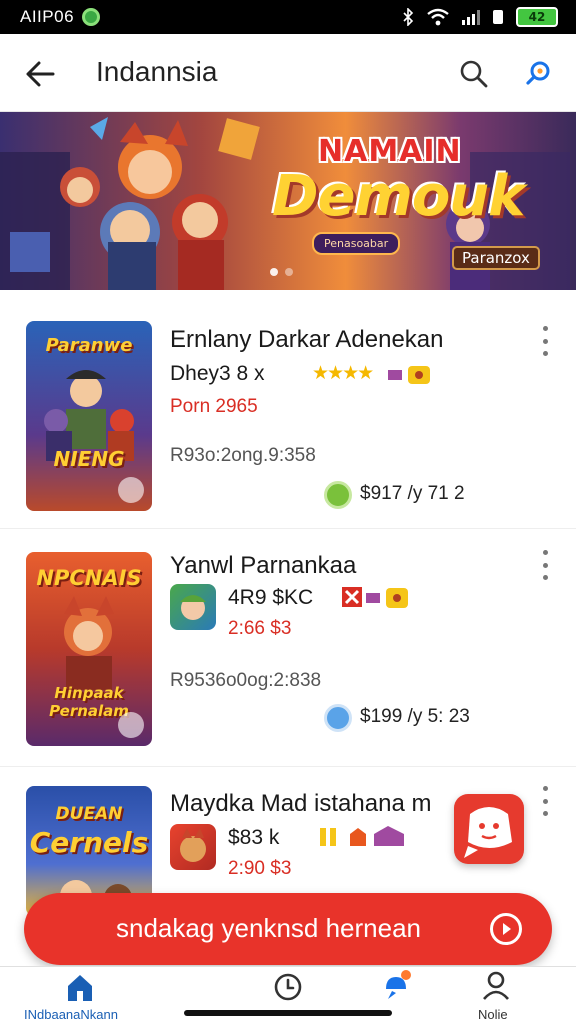  I want to click on wifi-icon, so click(438, 17).